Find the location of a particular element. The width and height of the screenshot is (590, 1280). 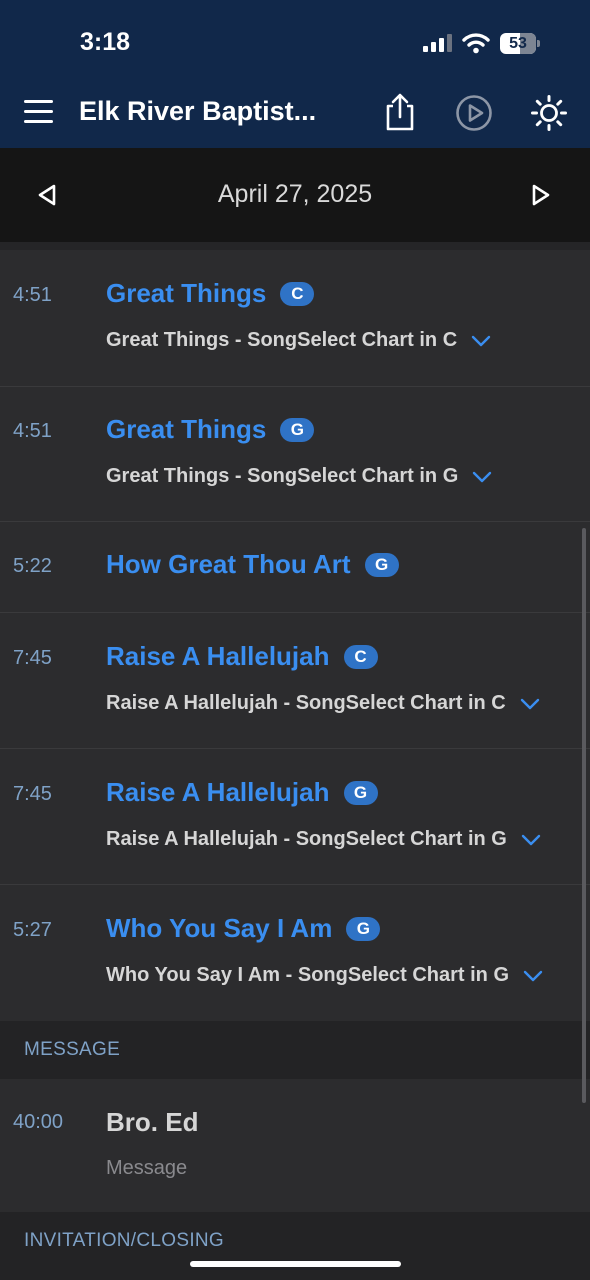

section-label: INVITATION/CLOSING is located at coordinates (124, 1240).